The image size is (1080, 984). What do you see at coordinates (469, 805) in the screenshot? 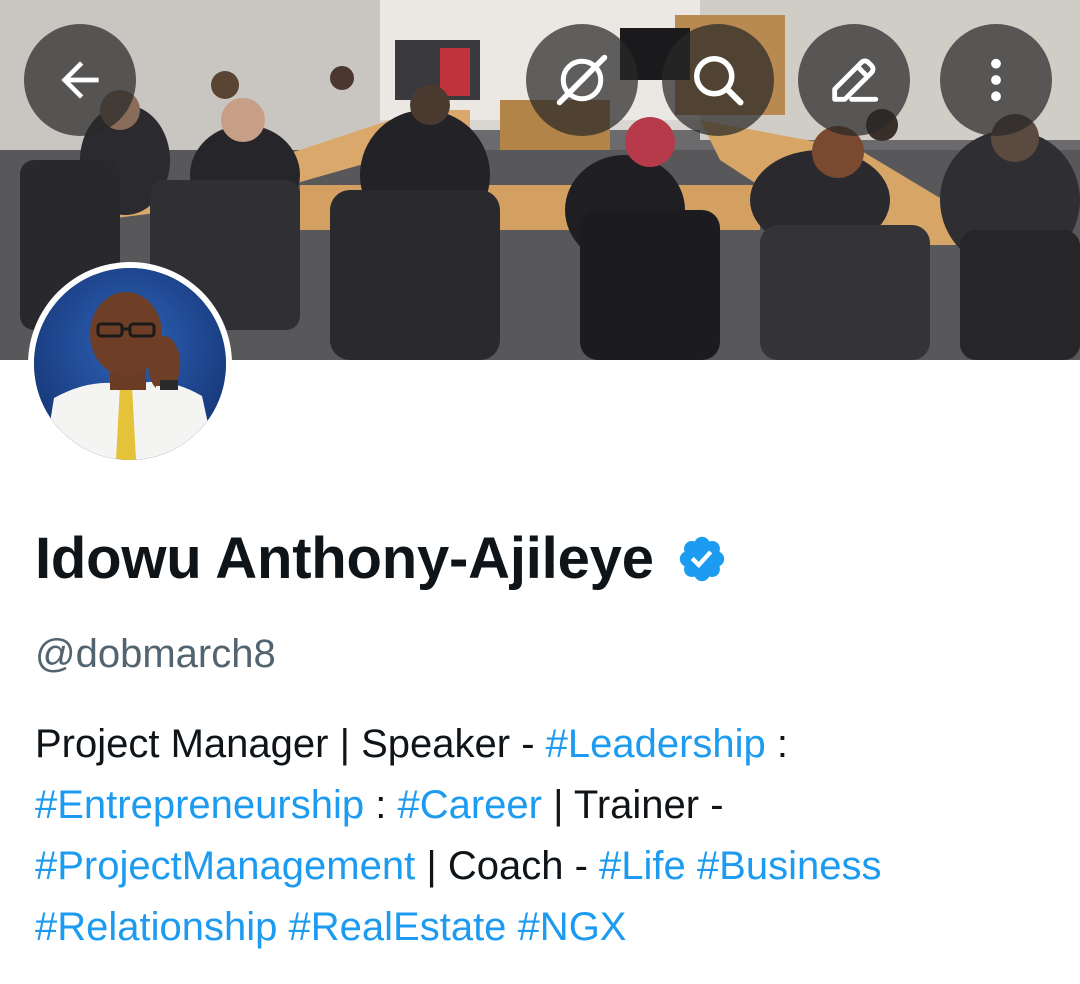
I see `hashtag-link: #Career` at bounding box center [469, 805].